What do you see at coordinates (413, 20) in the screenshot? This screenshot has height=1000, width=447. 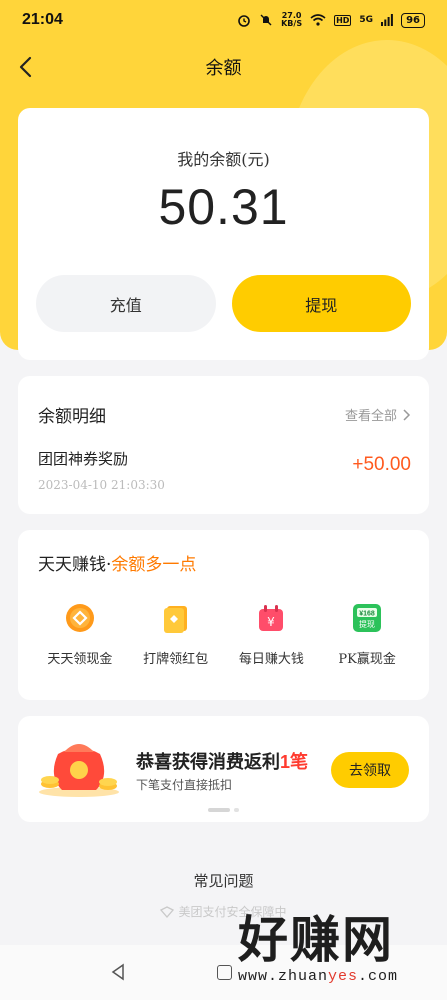 I see `battery-indicator: 96` at bounding box center [413, 20].